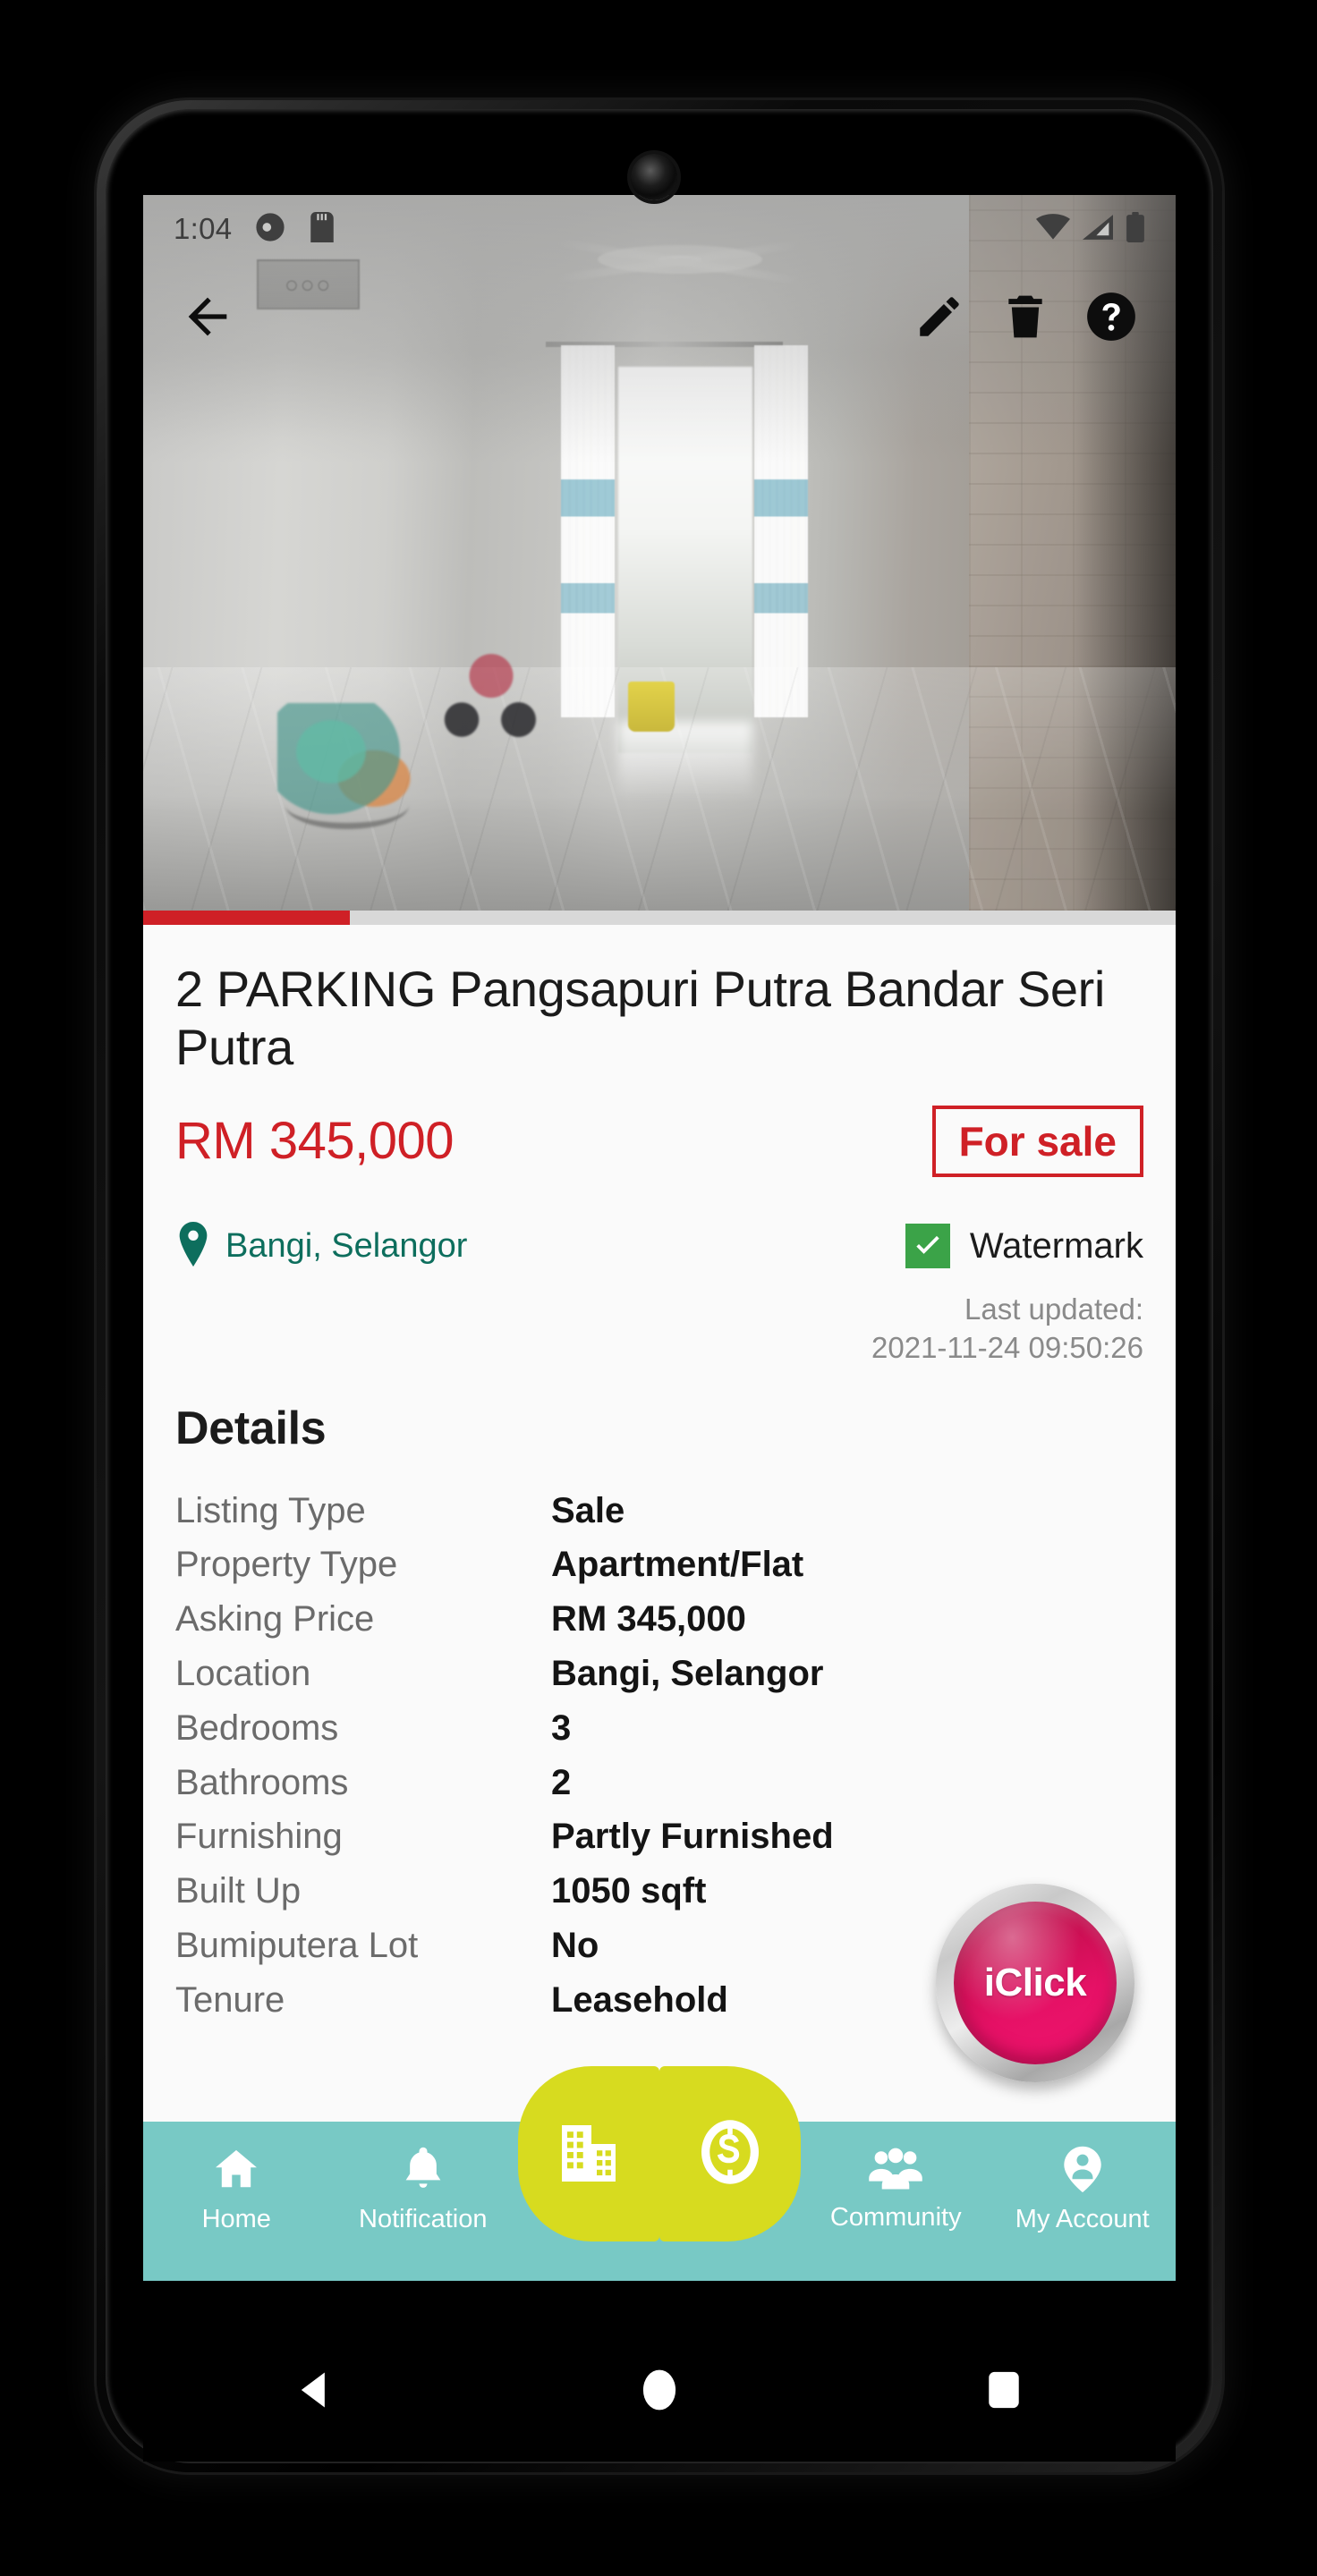 The height and width of the screenshot is (2576, 1317). Describe the element at coordinates (659, 1511) in the screenshot. I see `table-row: Listing Type Sale` at that location.